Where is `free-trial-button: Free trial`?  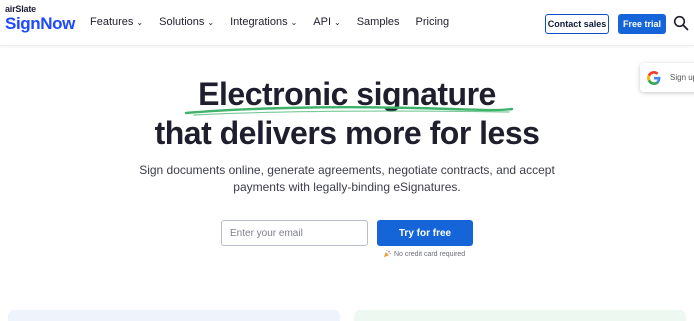 free-trial-button: Free trial is located at coordinates (642, 24).